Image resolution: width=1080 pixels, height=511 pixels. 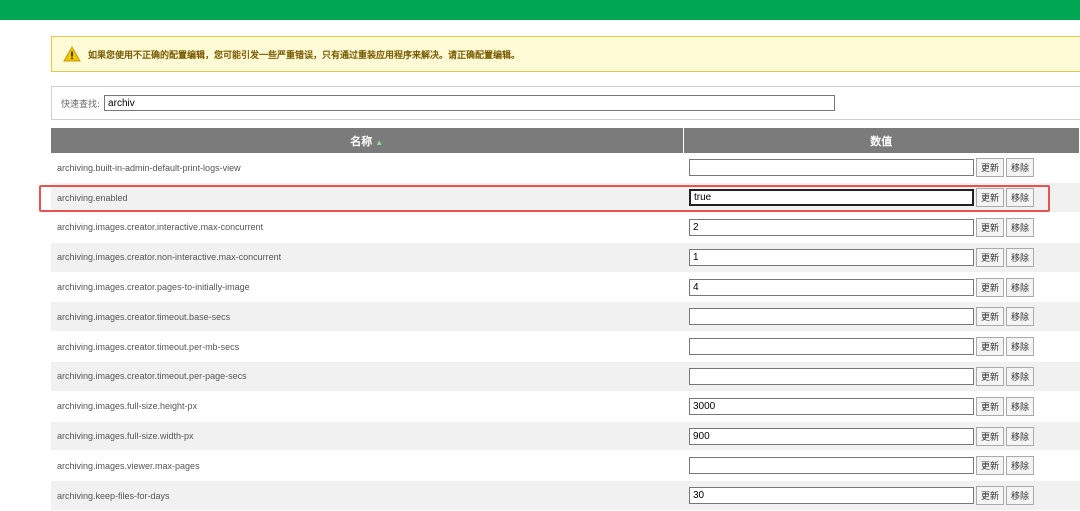 I want to click on sort-ascending-icon: ▲, so click(x=379, y=142).